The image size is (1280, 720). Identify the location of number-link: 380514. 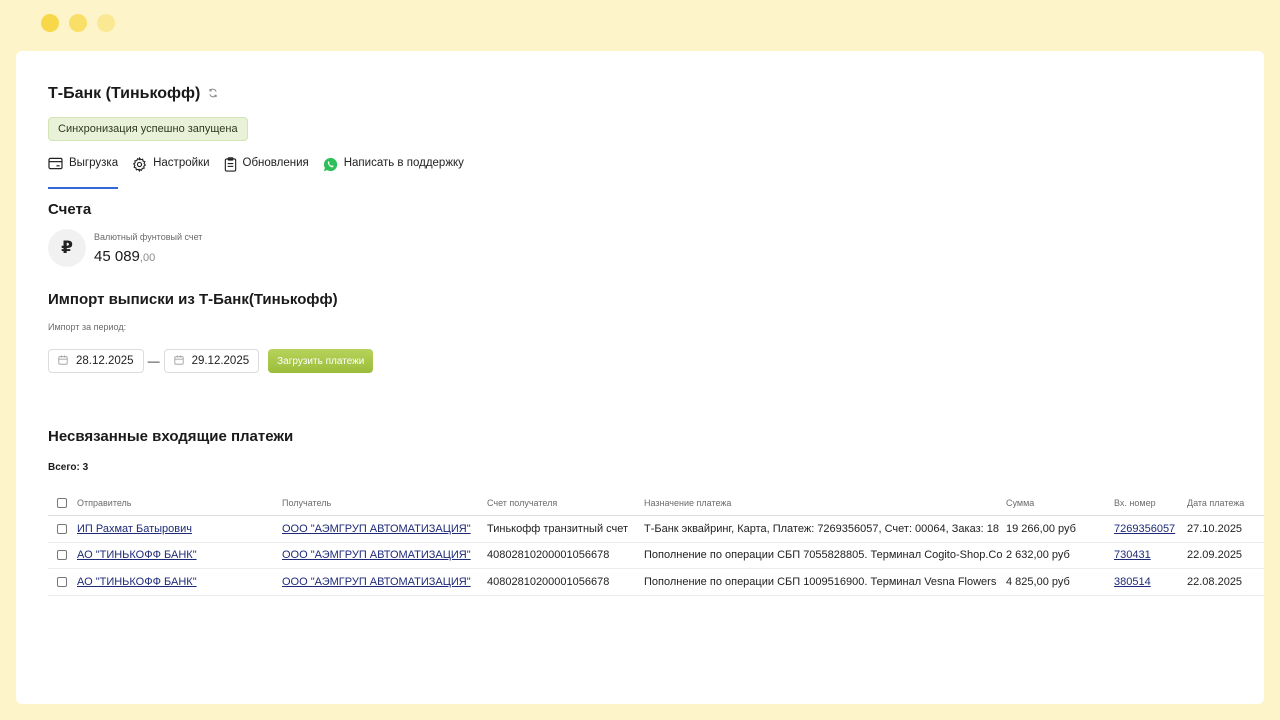
(1147, 582).